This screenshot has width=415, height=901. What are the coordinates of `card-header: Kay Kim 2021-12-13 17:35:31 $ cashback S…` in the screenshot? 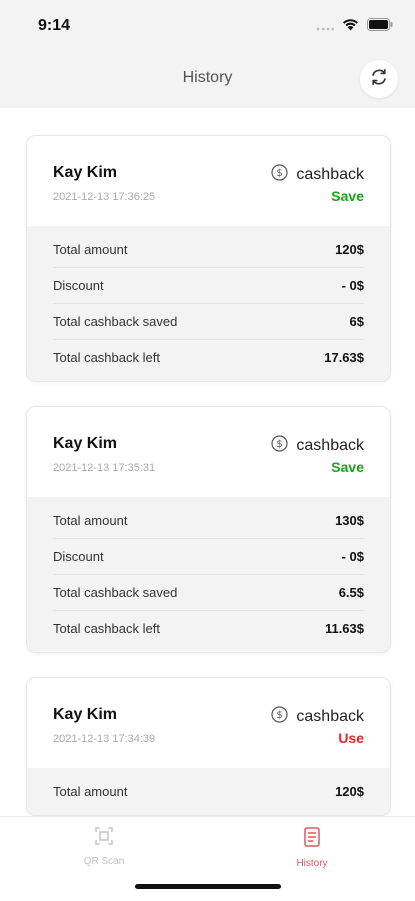 It's located at (208, 452).